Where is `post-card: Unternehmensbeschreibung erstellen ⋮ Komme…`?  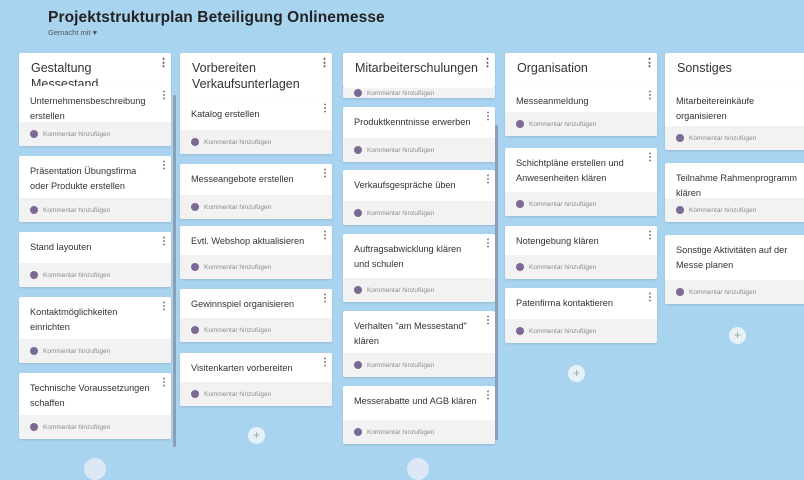
post-card: Unternehmensbeschreibung erstellen ⋮ Komme… is located at coordinates (95, 116).